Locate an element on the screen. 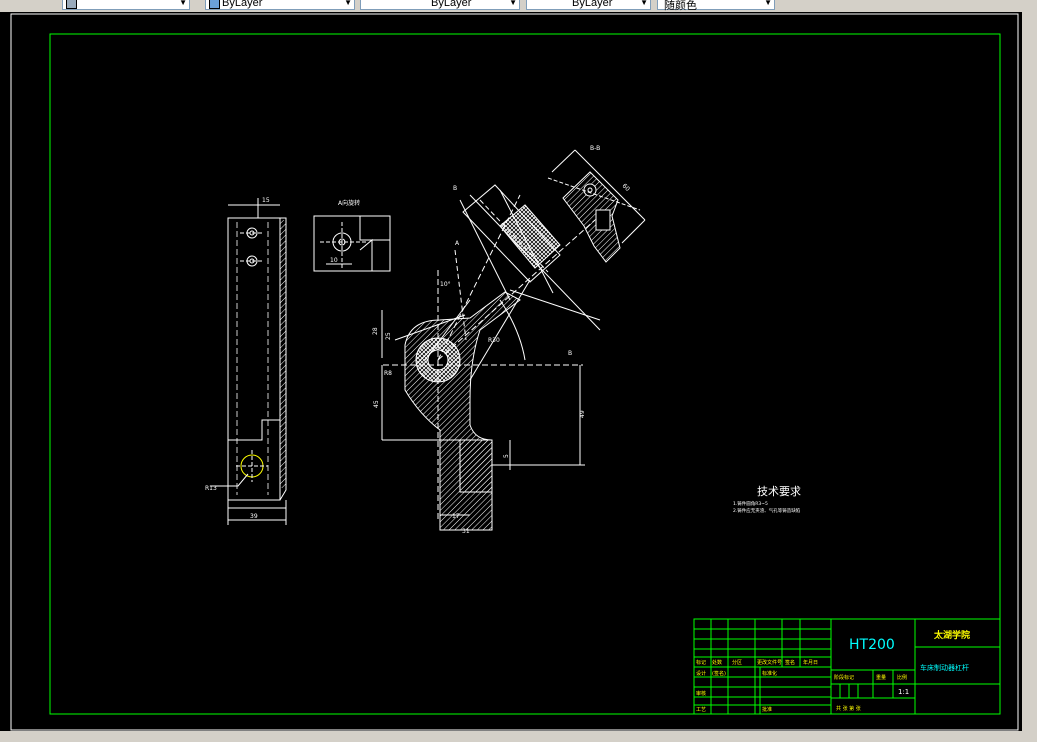  tb-review: 审核 is located at coordinates (701, 693).